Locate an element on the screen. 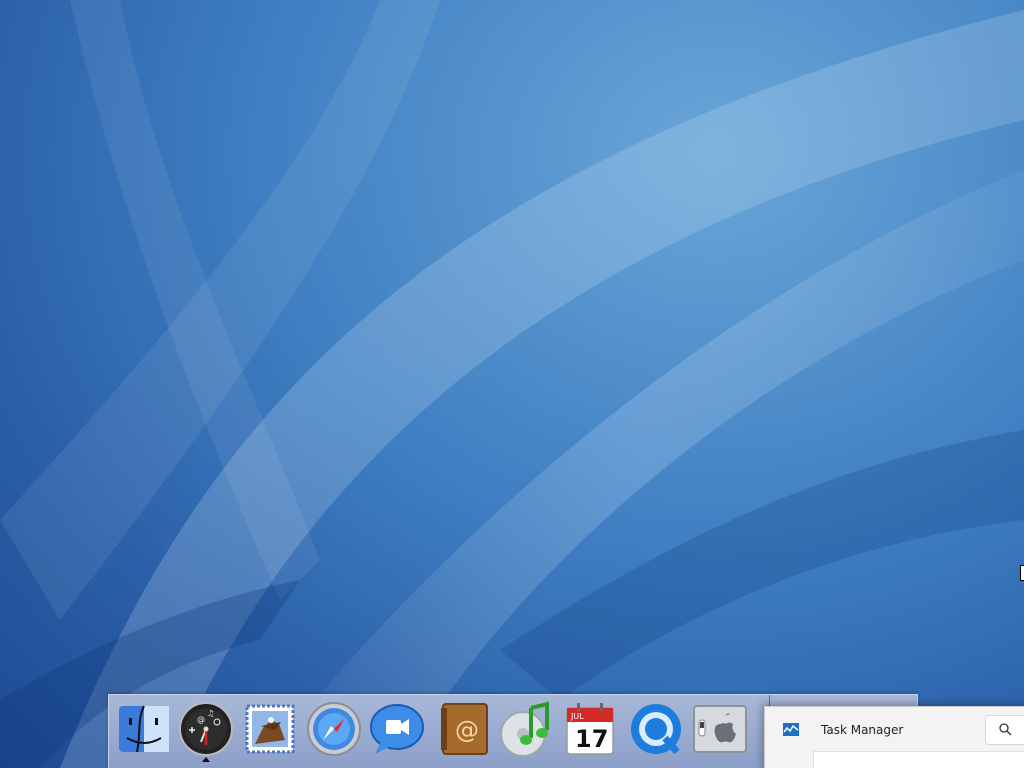 The image size is (1024, 768). task-manager-title: Task Manager is located at coordinates (862, 730).